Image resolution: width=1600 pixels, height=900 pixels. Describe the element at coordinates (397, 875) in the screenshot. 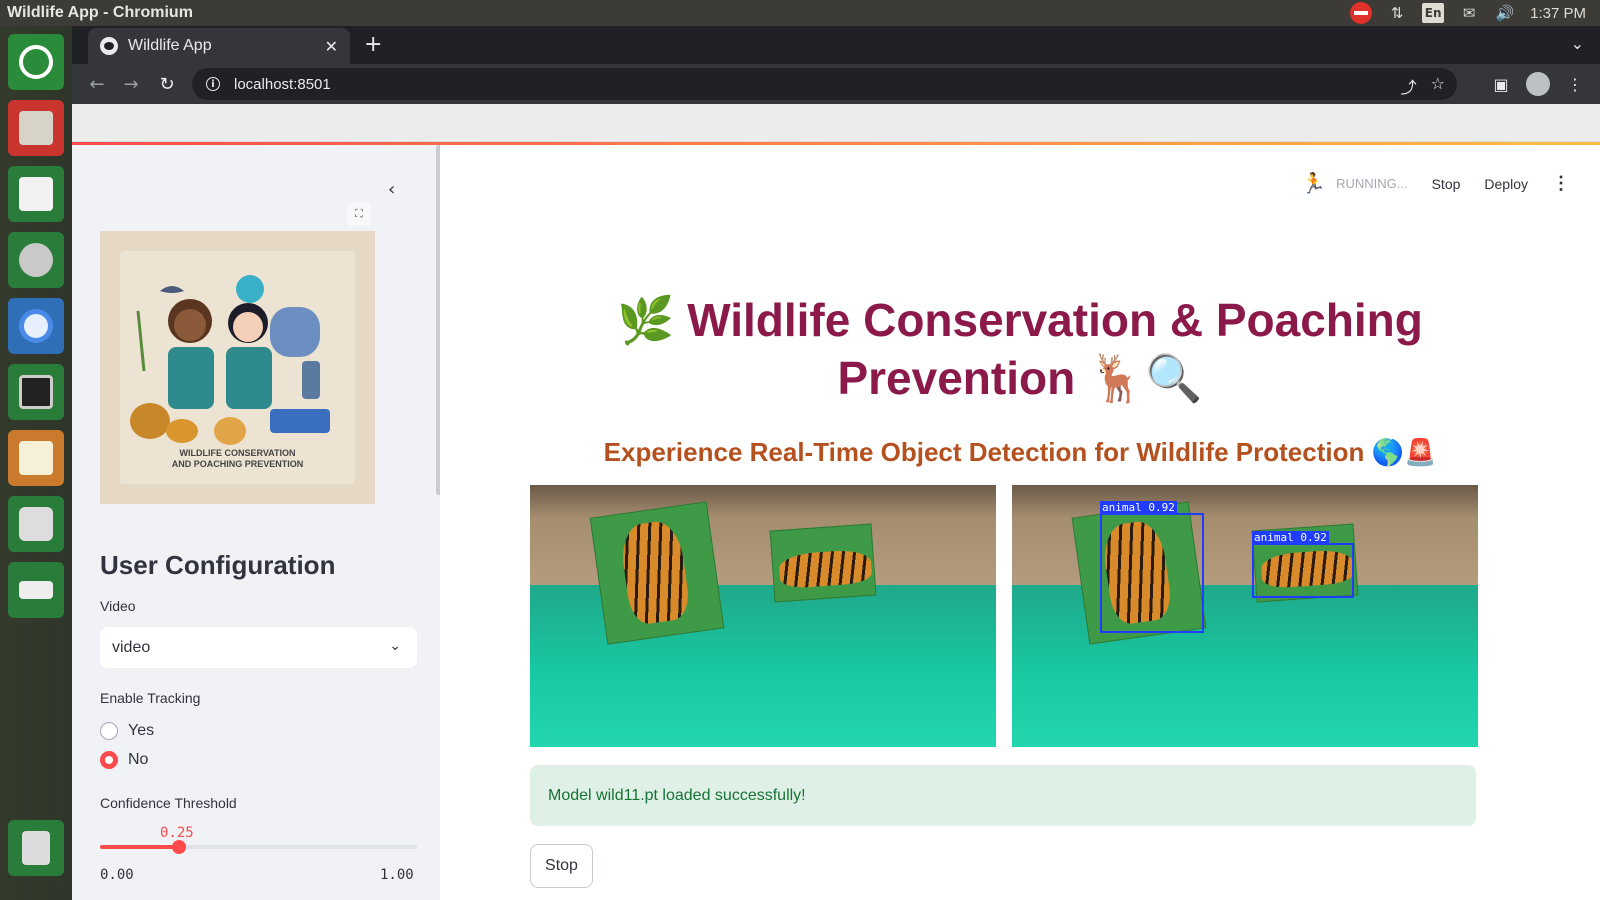

I see `slider-max-label: 1.00` at that location.